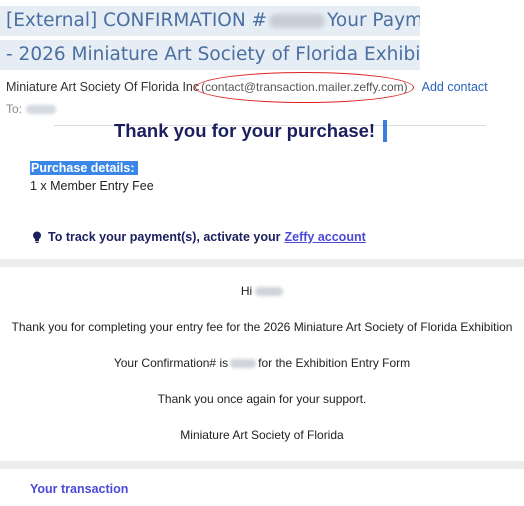 The height and width of the screenshot is (506, 524). What do you see at coordinates (37, 237) in the screenshot?
I see `lightbulb-icon` at bounding box center [37, 237].